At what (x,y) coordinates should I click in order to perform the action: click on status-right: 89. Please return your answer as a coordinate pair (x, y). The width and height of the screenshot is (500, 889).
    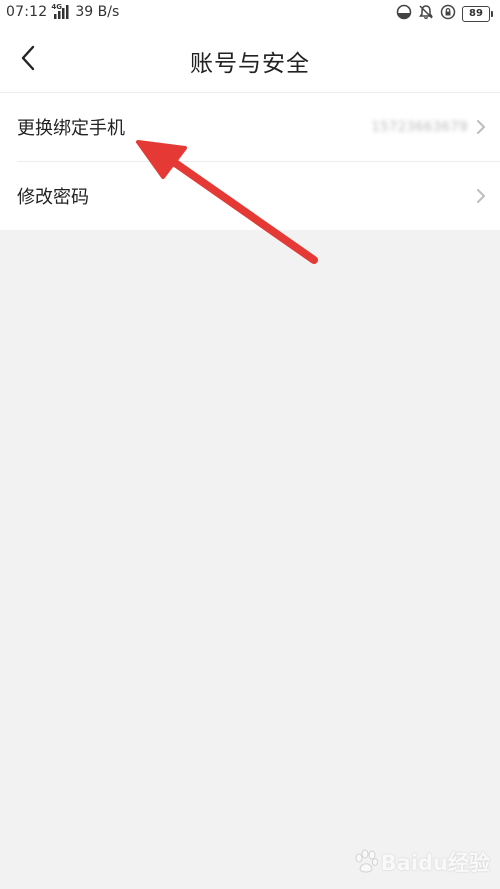
    Looking at the image, I should click on (444, 14).